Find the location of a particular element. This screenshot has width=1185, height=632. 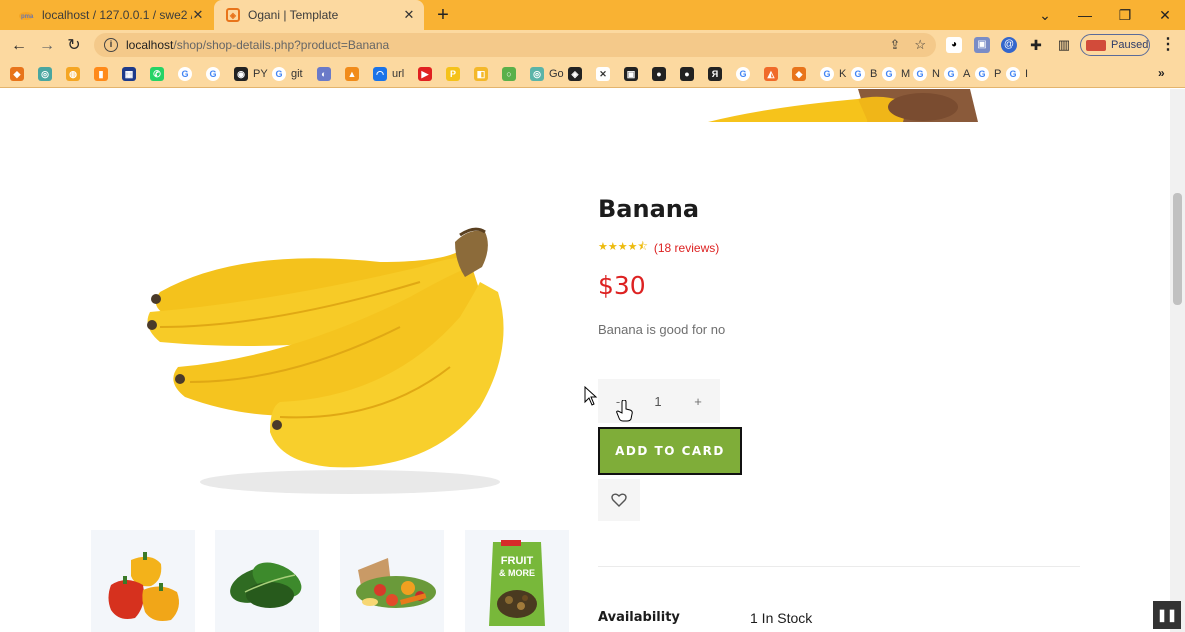

tab-title: localhost / 127.0.0.1 / swe2 / use is located at coordinates (117, 15).